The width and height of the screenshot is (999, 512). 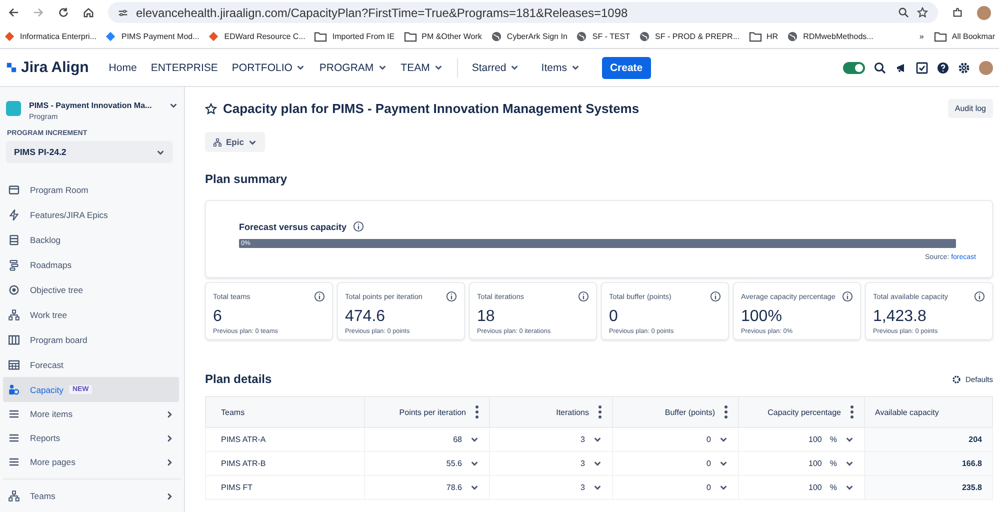 What do you see at coordinates (91, 239) in the screenshot?
I see `sidebar-item: Backlog` at bounding box center [91, 239].